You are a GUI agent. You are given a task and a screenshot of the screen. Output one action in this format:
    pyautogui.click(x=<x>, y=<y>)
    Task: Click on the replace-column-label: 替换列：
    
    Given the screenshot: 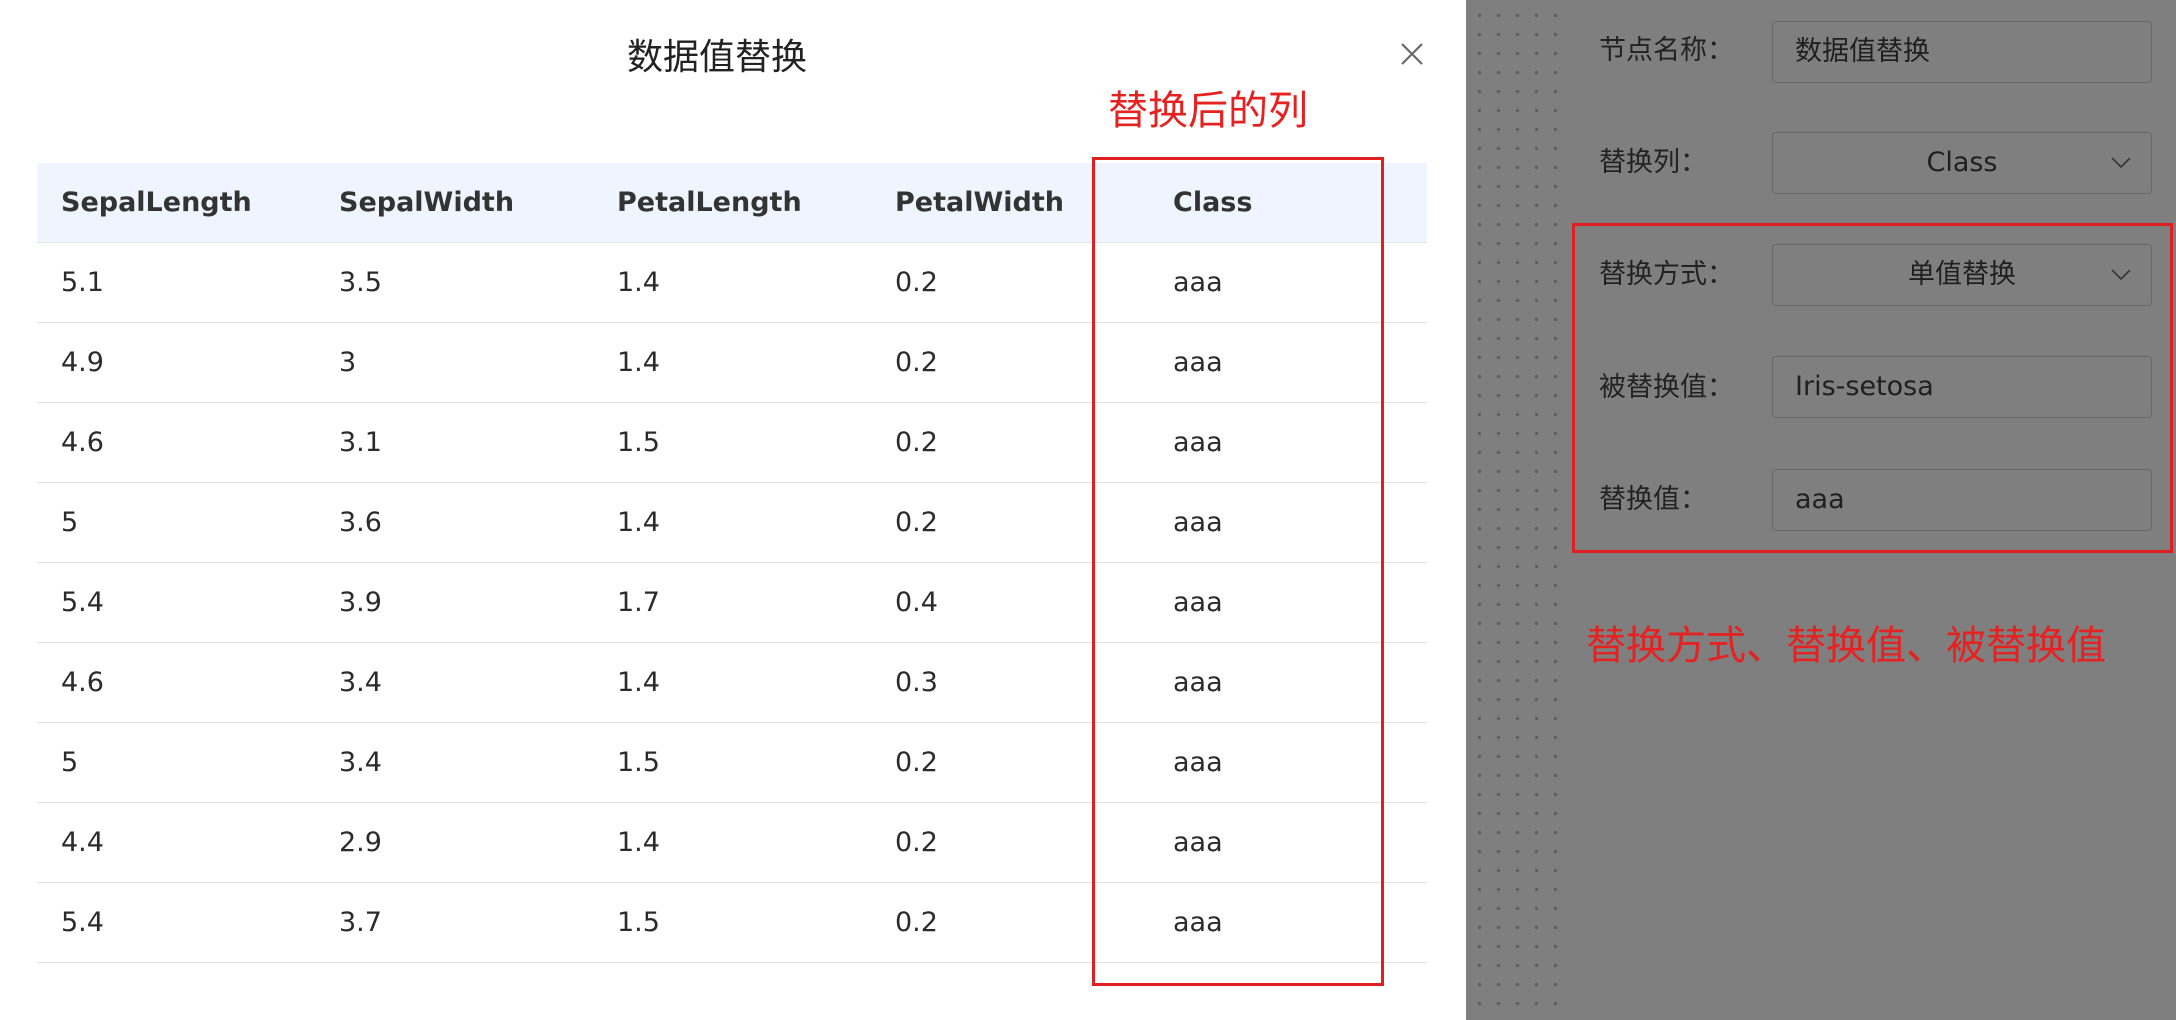 What is the action you would take?
    pyautogui.click(x=1653, y=162)
    